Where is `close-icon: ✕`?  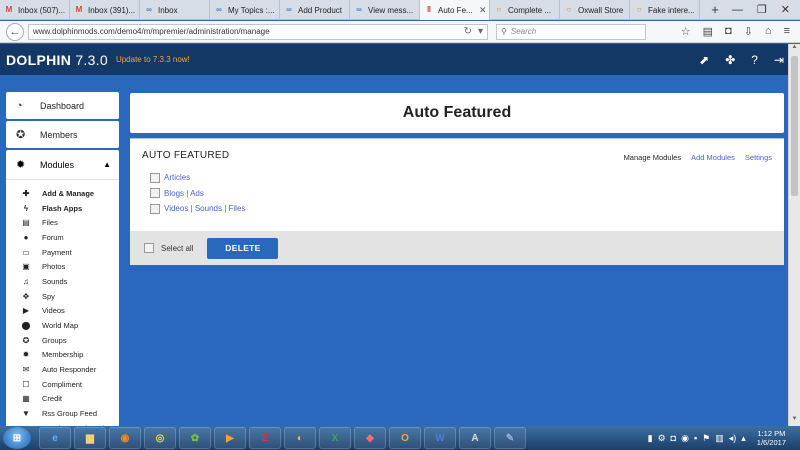
close-icon: ✕ is located at coordinates (785, 9).